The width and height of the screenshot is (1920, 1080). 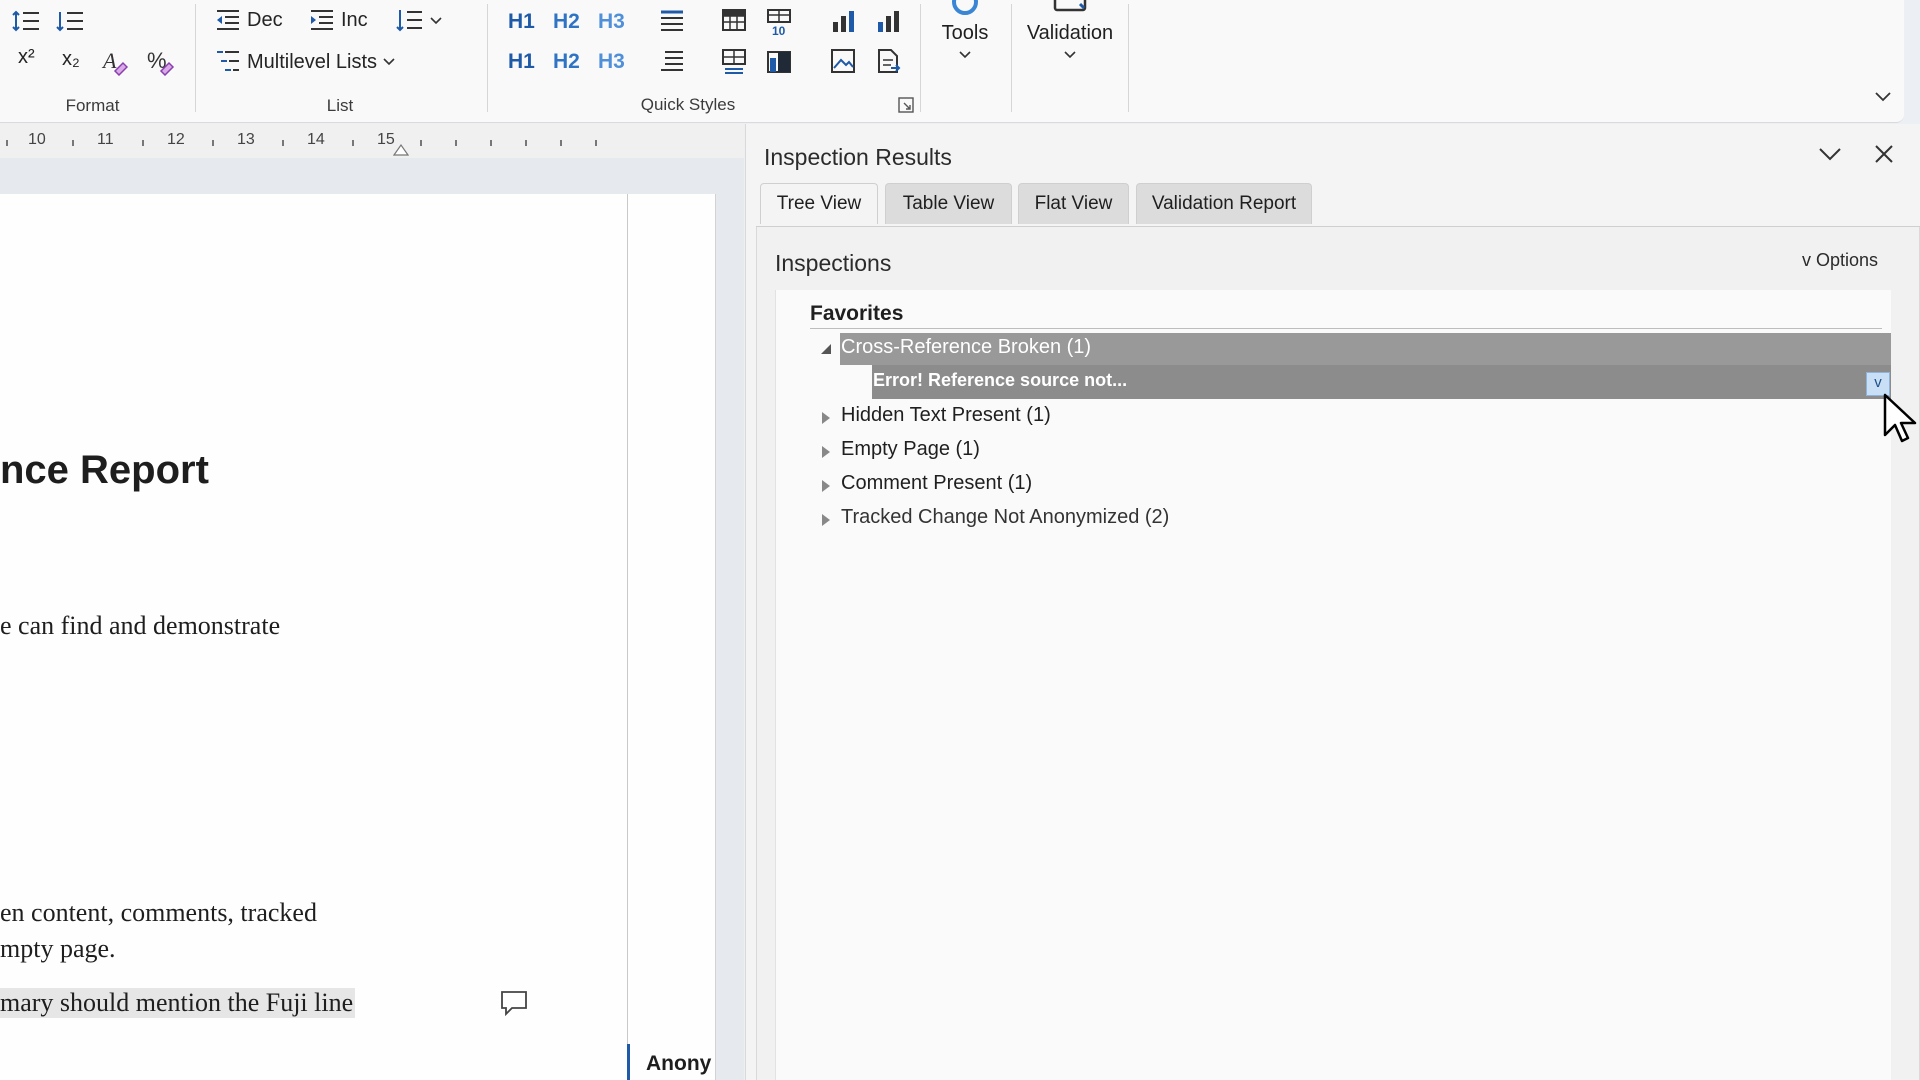 I want to click on list-group-label: List, so click(x=340, y=105).